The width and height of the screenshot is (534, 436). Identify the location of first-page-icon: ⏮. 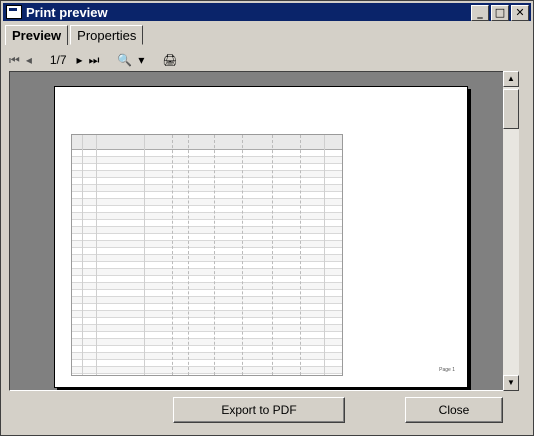
(14, 60).